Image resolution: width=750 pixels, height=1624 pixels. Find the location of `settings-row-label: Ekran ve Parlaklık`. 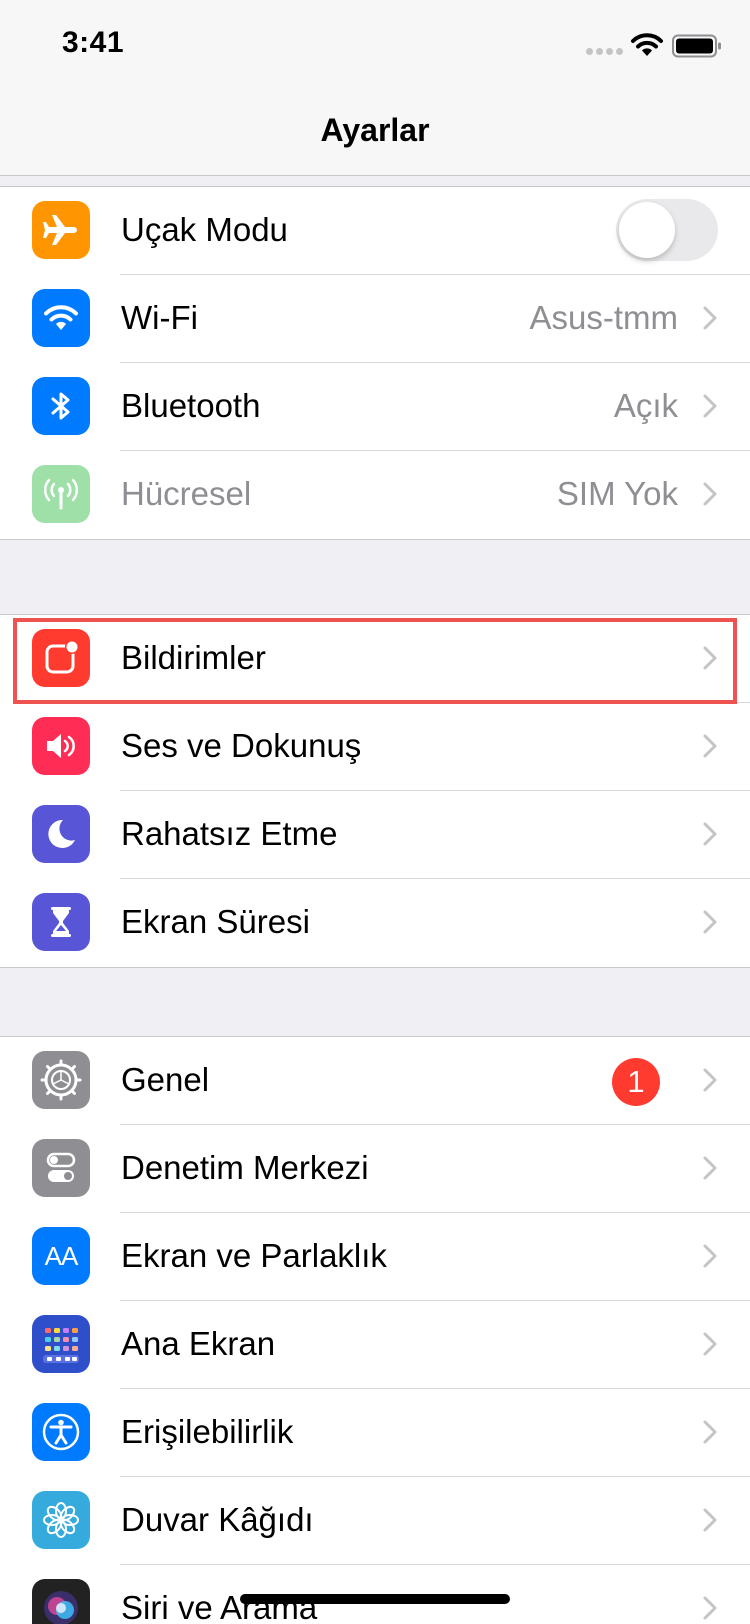

settings-row-label: Ekran ve Parlaklık is located at coordinates (254, 1255).